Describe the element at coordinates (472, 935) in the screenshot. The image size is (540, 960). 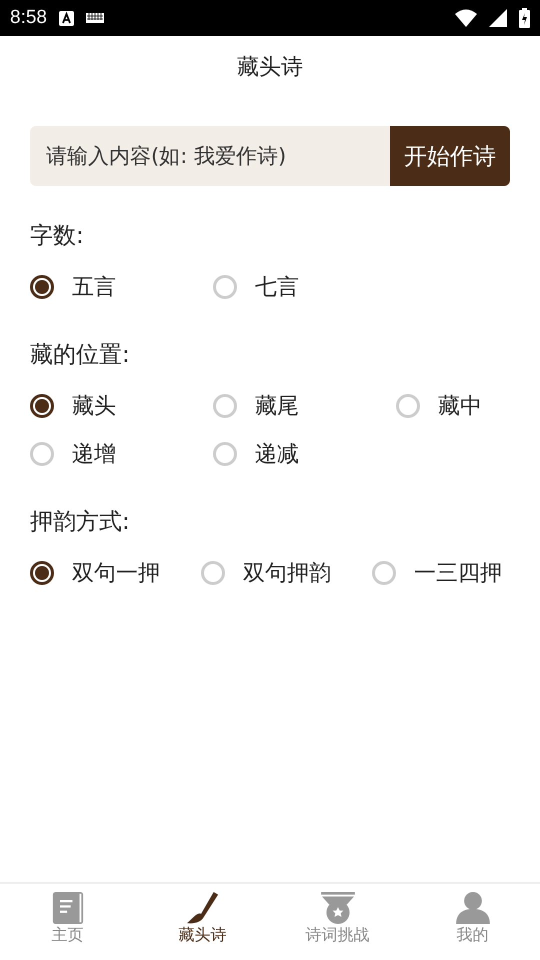
I see `tab-label: 我的` at that location.